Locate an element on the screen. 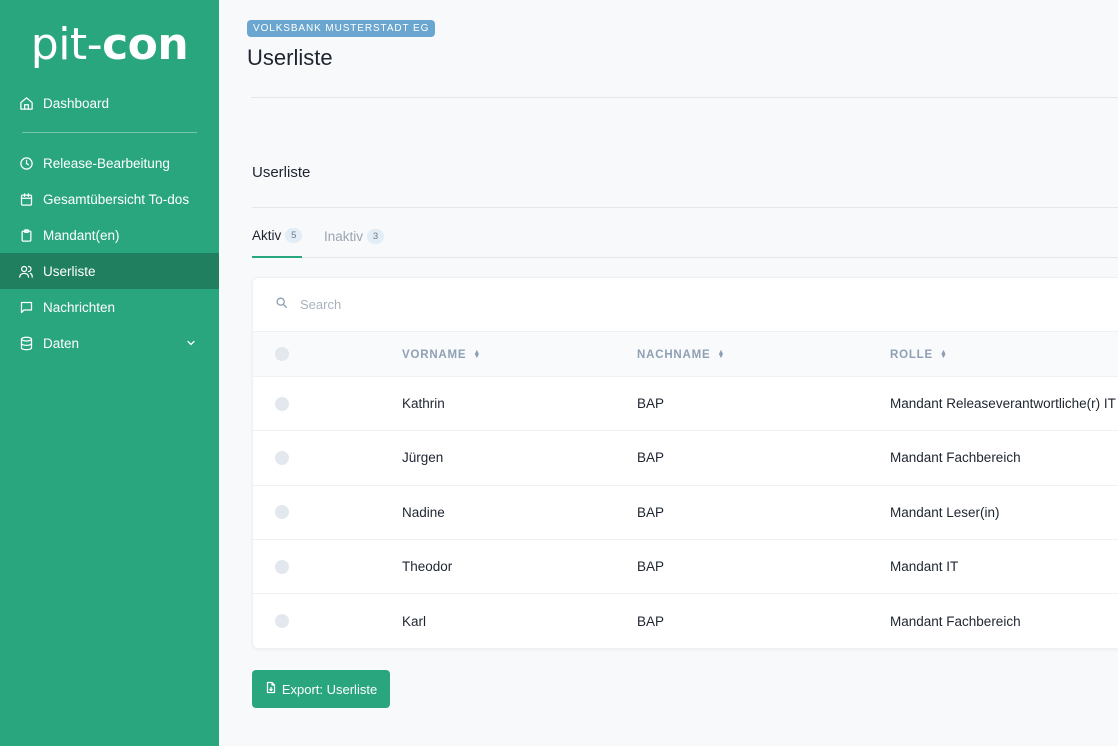 This screenshot has width=1118, height=746. tab-aktiv: Aktiv 5 is located at coordinates (277, 236).